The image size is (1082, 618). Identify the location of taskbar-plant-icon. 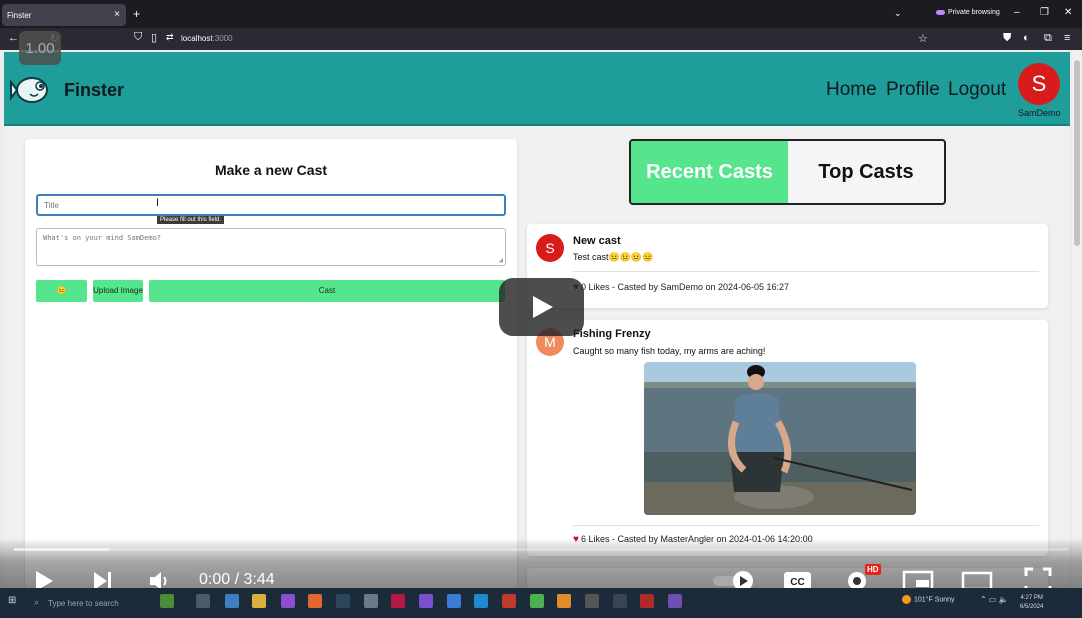
(167, 601).